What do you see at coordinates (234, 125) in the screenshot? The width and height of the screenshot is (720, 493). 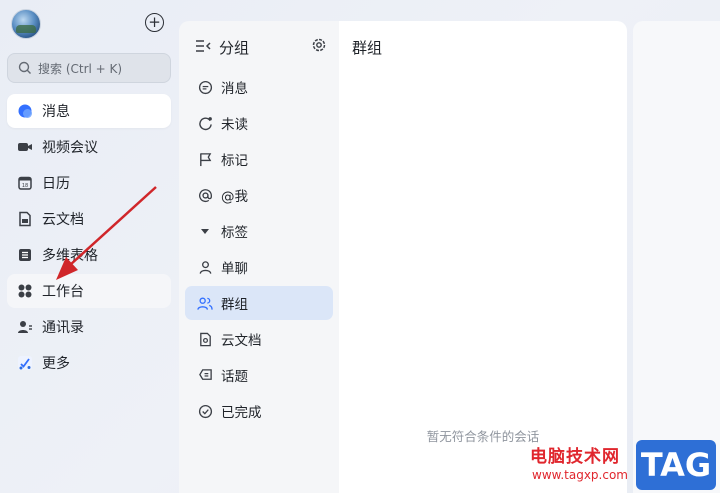 I see `filter-label: 未读` at bounding box center [234, 125].